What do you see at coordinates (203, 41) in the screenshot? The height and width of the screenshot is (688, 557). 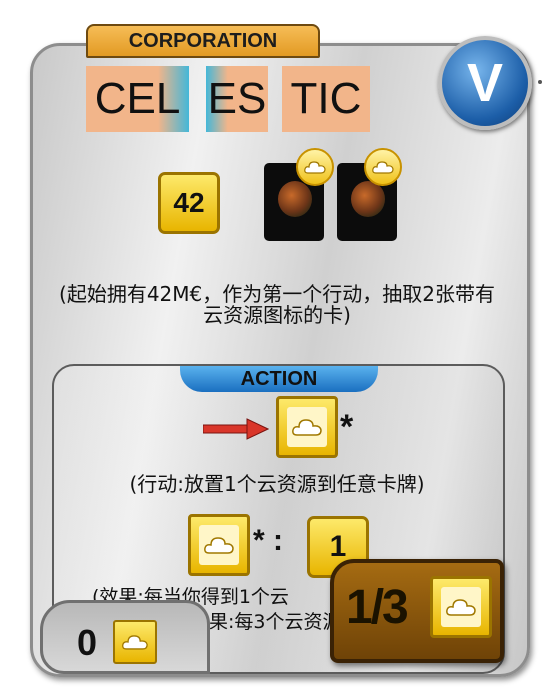 I see `corporation-tag: CORPORATION` at bounding box center [203, 41].